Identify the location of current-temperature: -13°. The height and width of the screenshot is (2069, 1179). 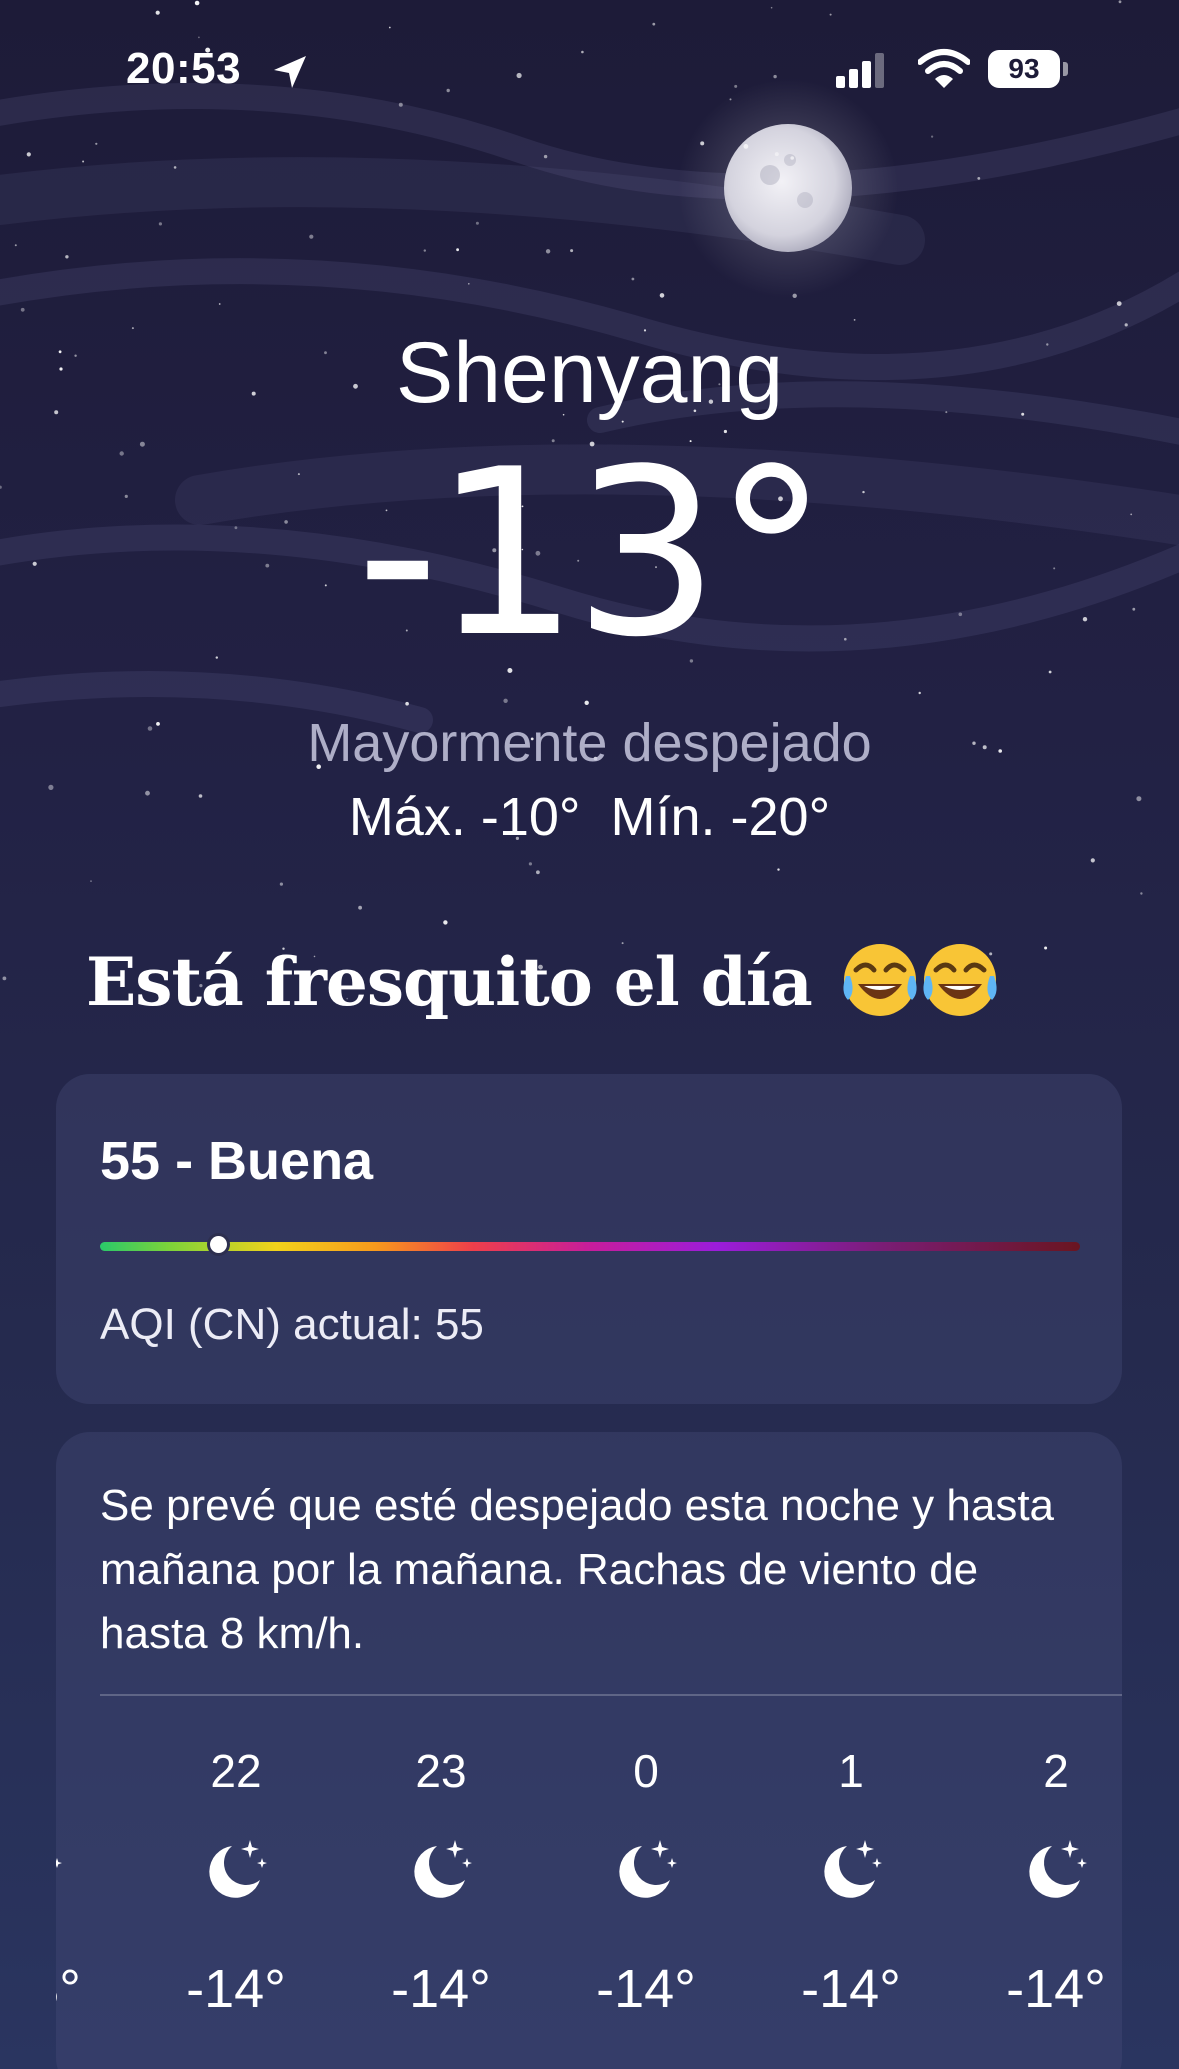
(592, 554).